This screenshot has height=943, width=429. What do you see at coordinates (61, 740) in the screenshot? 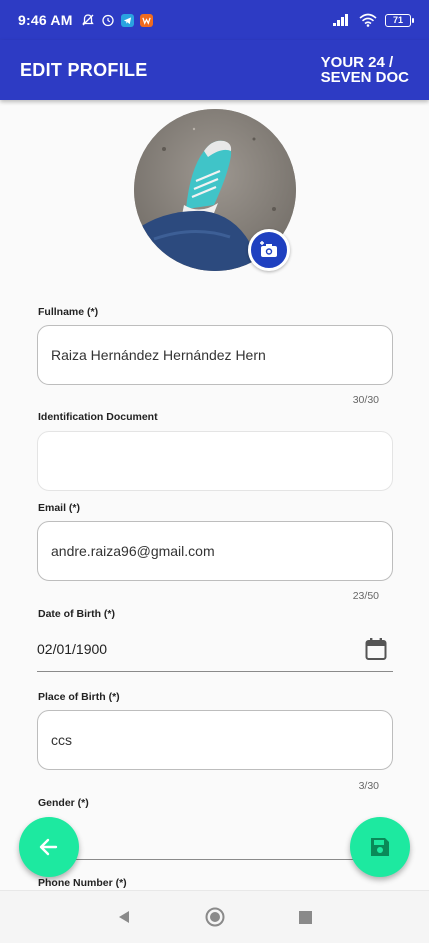
I see `place-of-birth-value: ccs` at bounding box center [61, 740].